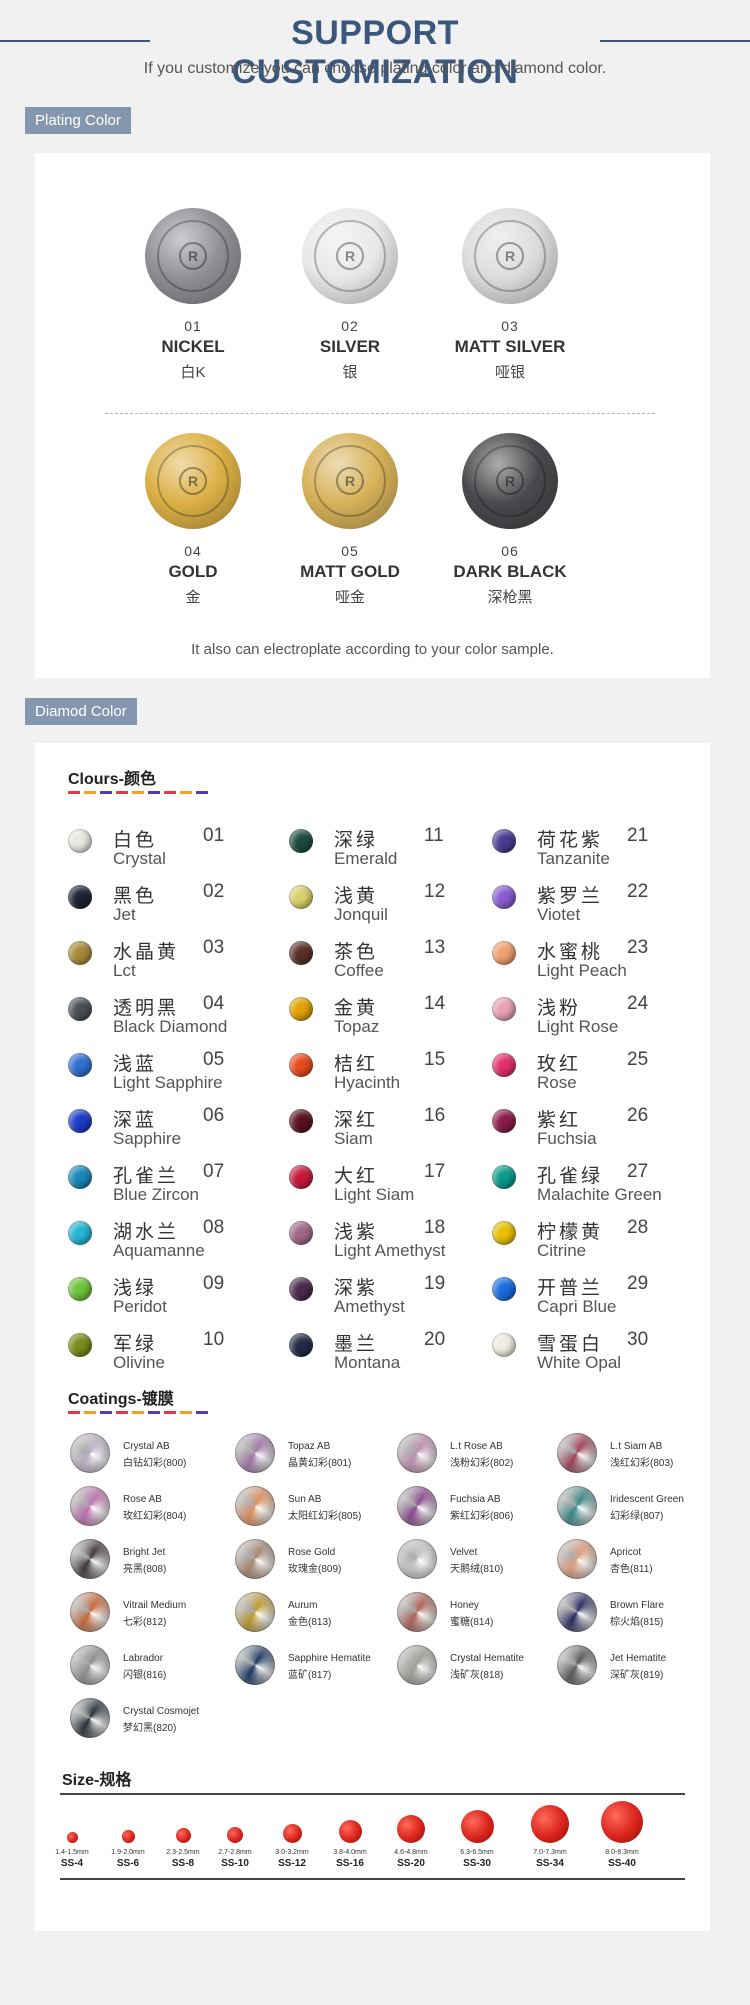  What do you see at coordinates (592, 1130) in the screenshot?
I see `colour-item: 紫红 26 Fuchsia` at bounding box center [592, 1130].